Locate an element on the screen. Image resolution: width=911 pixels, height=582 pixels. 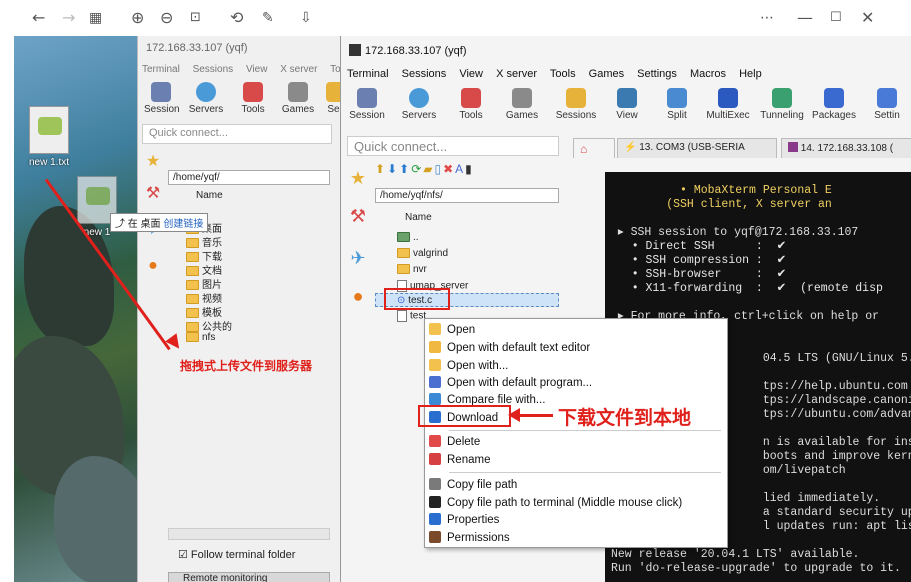
terminal-icon: ▮ is located at coordinates (469, 169).